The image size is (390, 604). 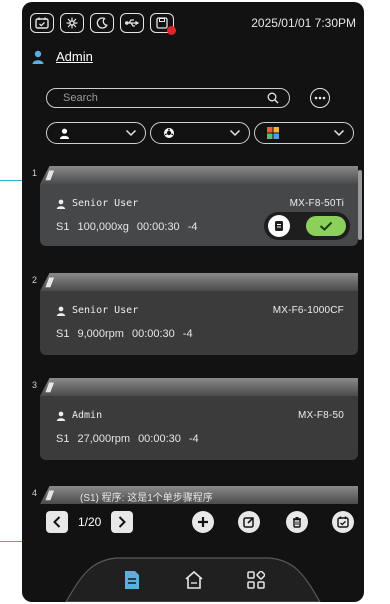 What do you see at coordinates (326, 226) in the screenshot?
I see `confirm-button` at bounding box center [326, 226].